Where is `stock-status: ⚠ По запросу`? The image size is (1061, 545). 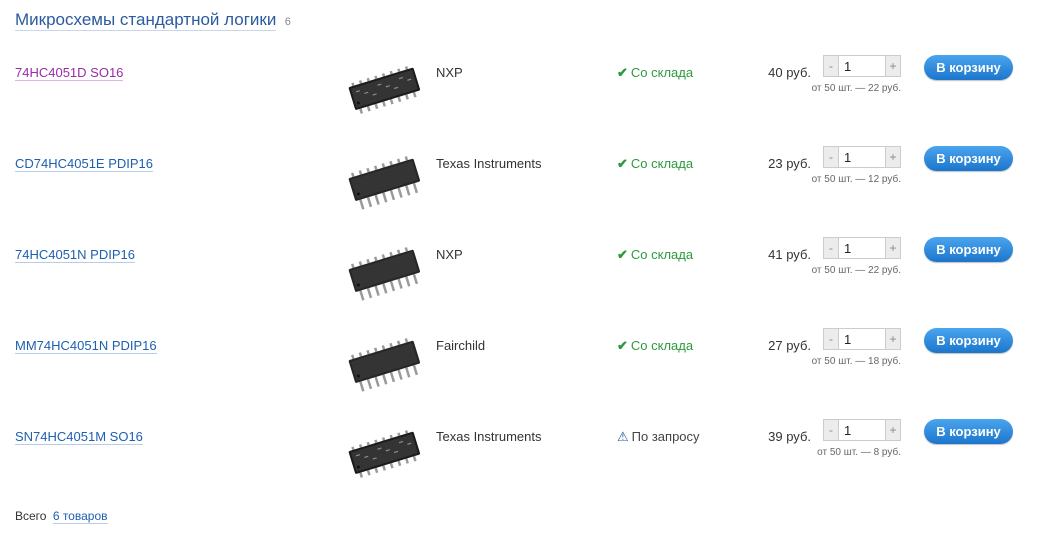 stock-status: ⚠ По запросу is located at coordinates (658, 436).